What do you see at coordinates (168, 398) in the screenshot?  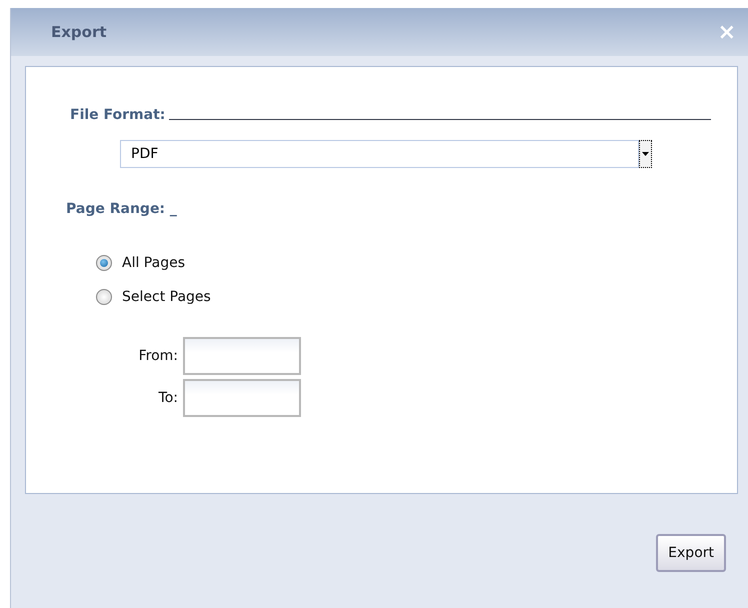 I see `to-label: To:` at bounding box center [168, 398].